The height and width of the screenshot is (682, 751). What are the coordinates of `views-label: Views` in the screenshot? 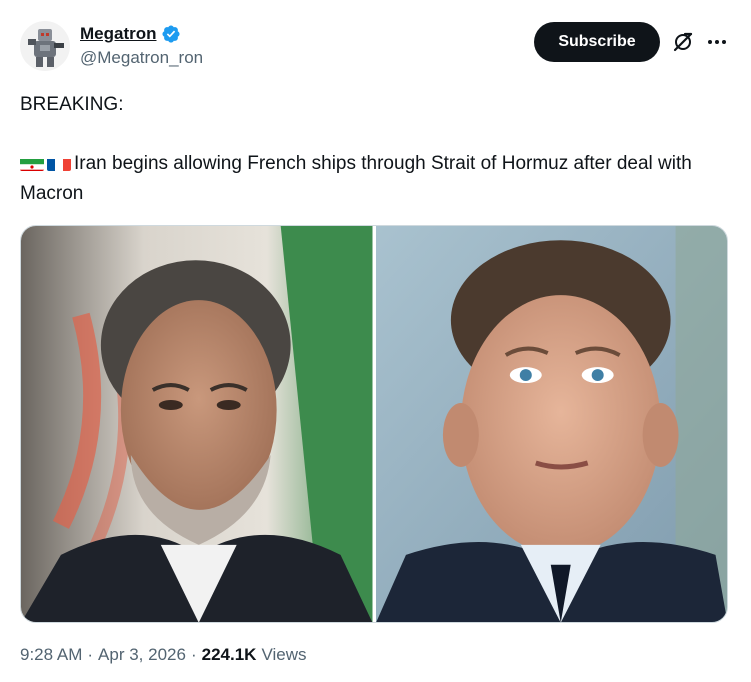 It's located at (284, 654).